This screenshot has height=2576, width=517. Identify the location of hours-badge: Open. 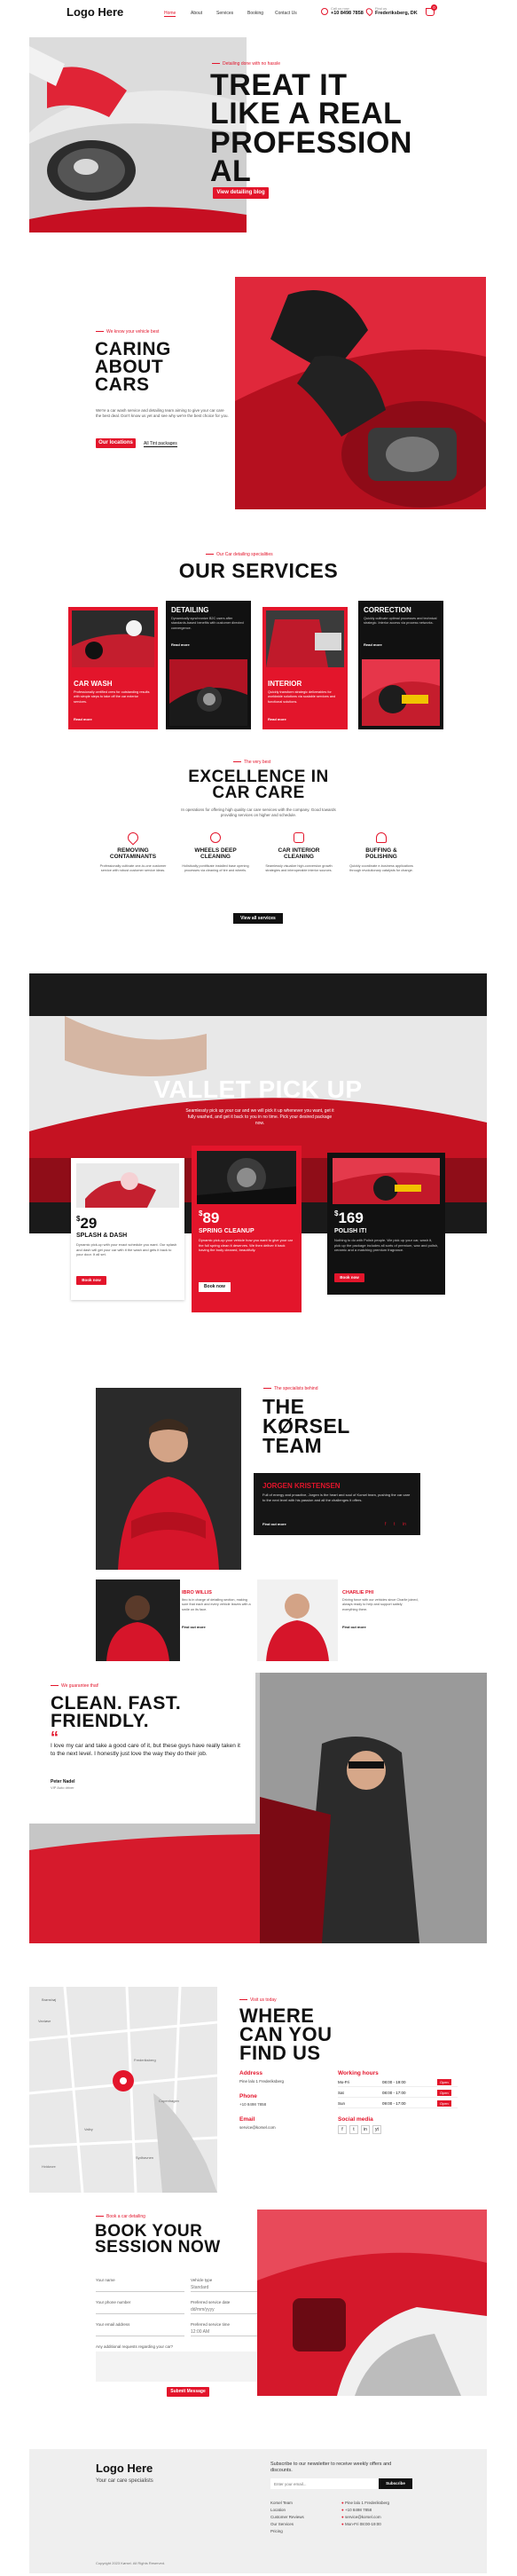
(444, 2104).